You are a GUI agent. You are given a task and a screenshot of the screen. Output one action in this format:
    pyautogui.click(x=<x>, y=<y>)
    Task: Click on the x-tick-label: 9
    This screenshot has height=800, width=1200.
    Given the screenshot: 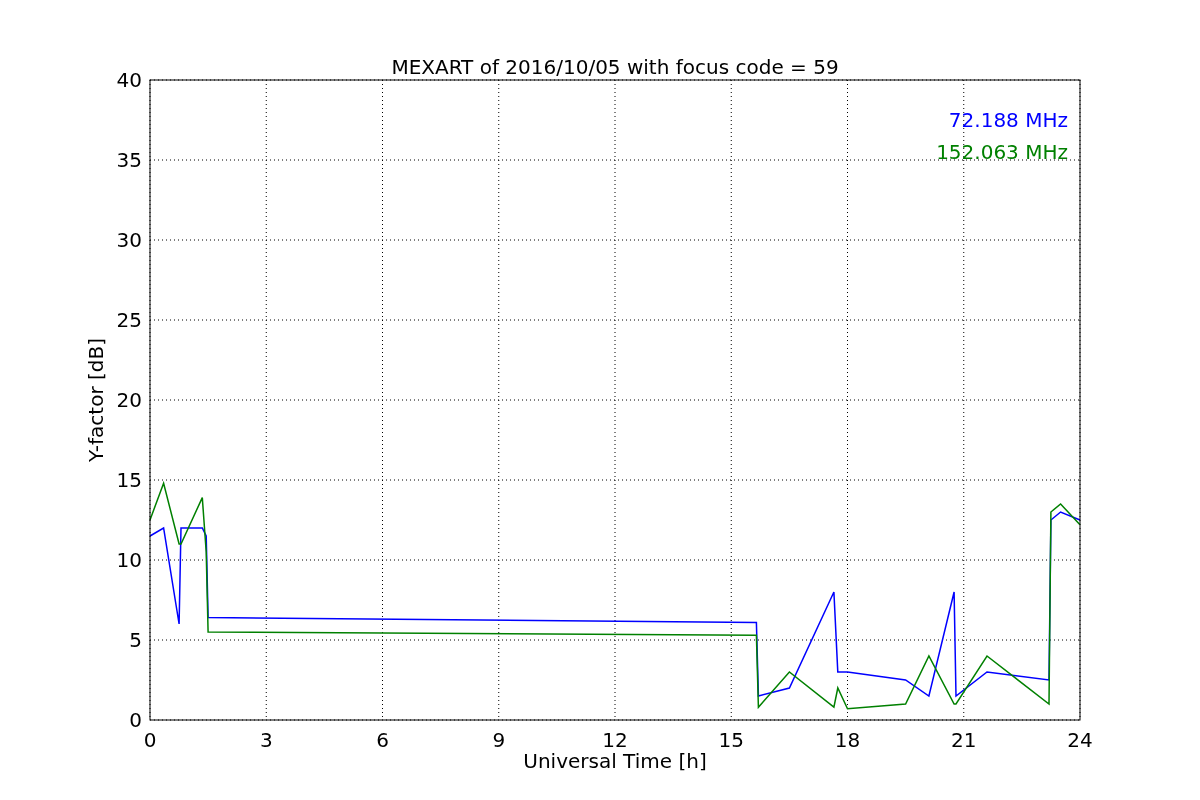 What is the action you would take?
    pyautogui.click(x=499, y=740)
    